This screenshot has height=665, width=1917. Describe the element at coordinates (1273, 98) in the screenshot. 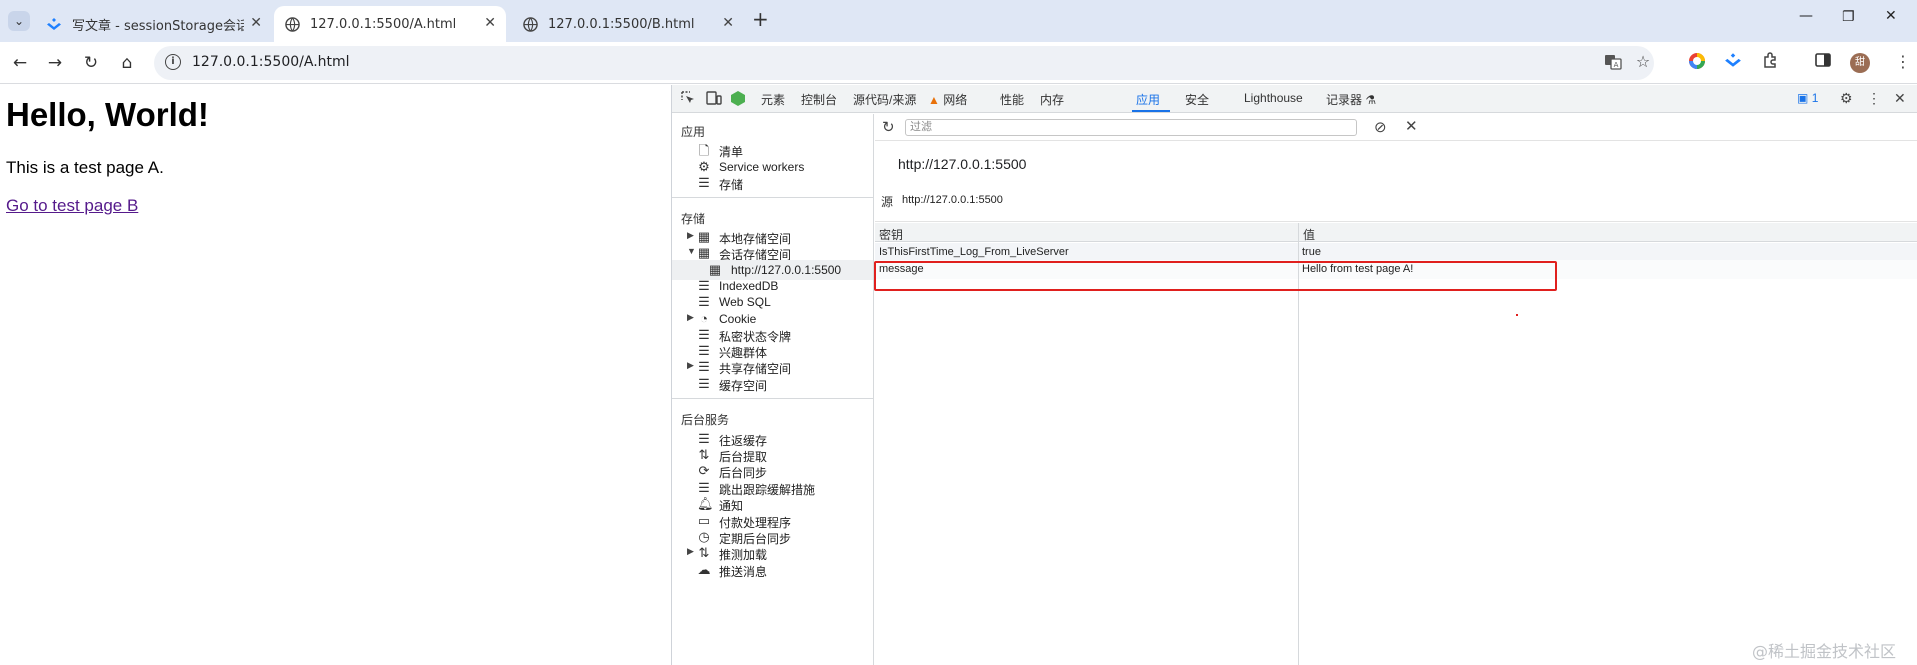

I see `tab-lighthouse: Lighthouse` at that location.